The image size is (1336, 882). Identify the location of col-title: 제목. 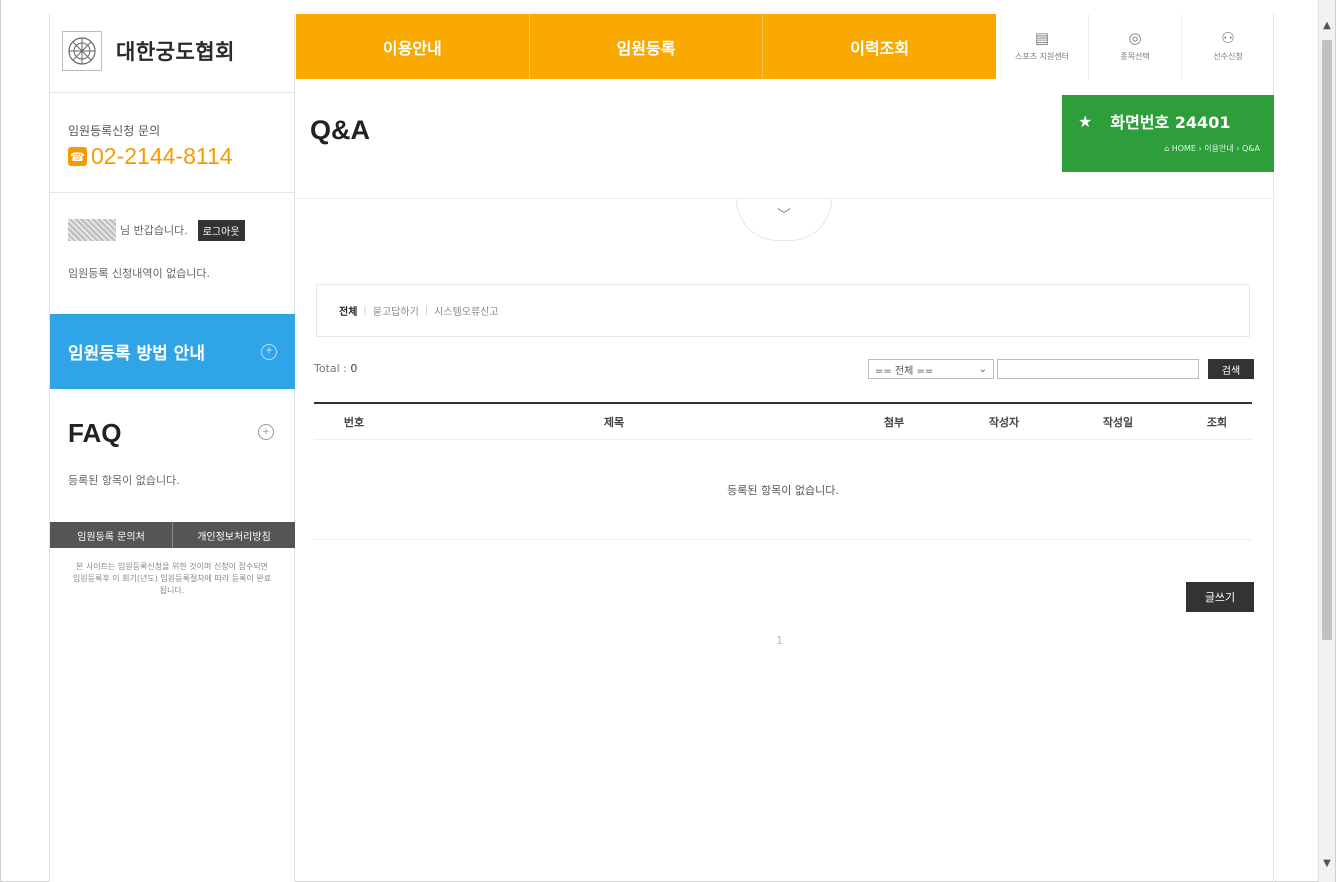
(614, 422).